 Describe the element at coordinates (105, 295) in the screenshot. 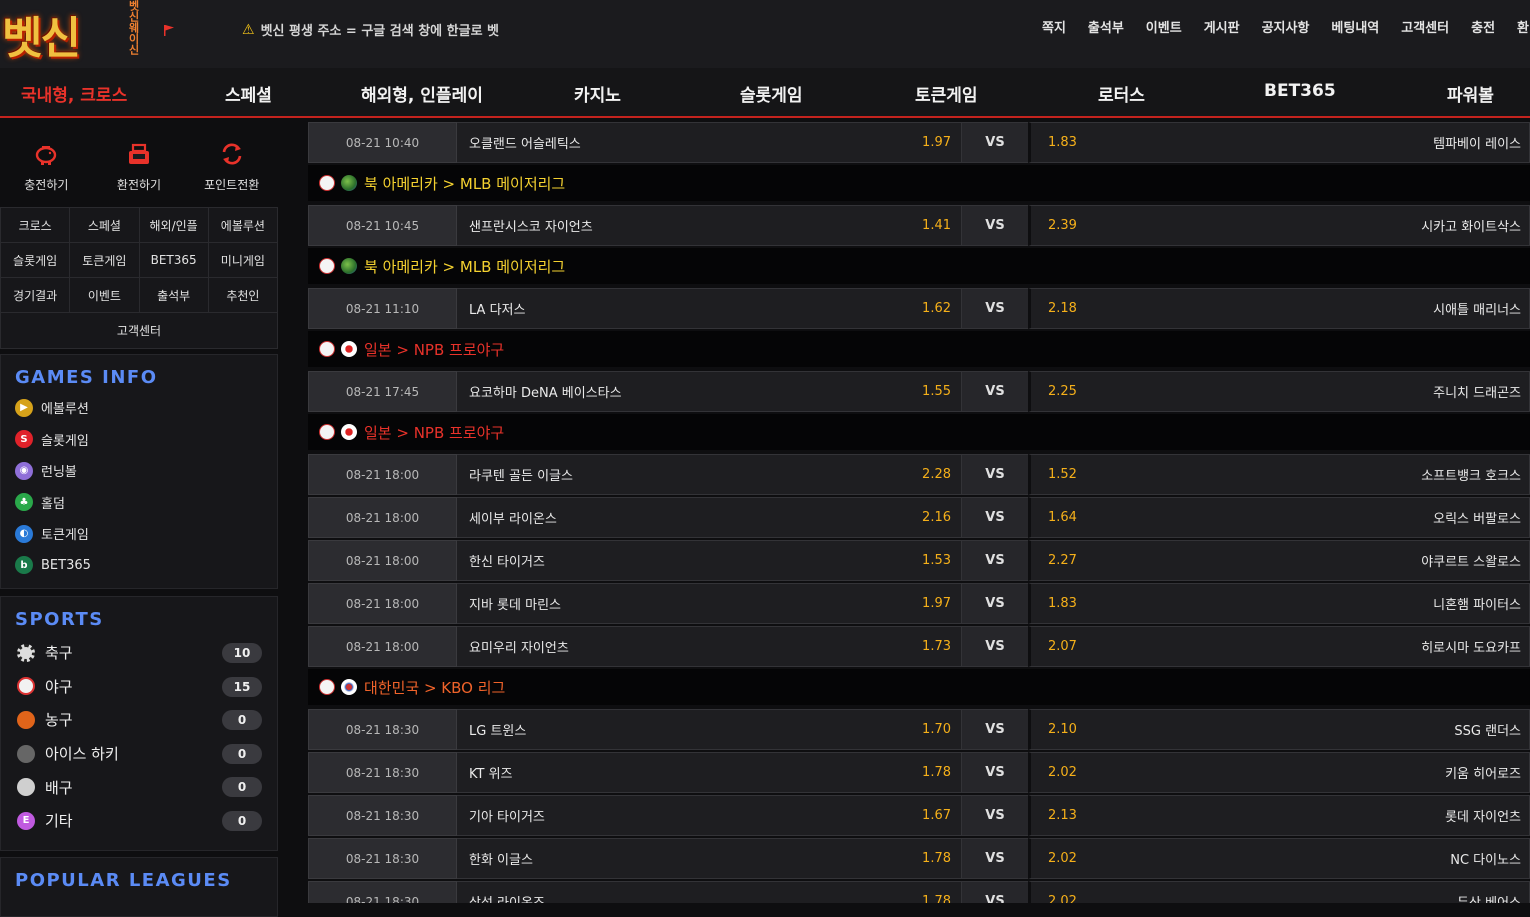

I see `menu-grid-item: 이벤트` at that location.